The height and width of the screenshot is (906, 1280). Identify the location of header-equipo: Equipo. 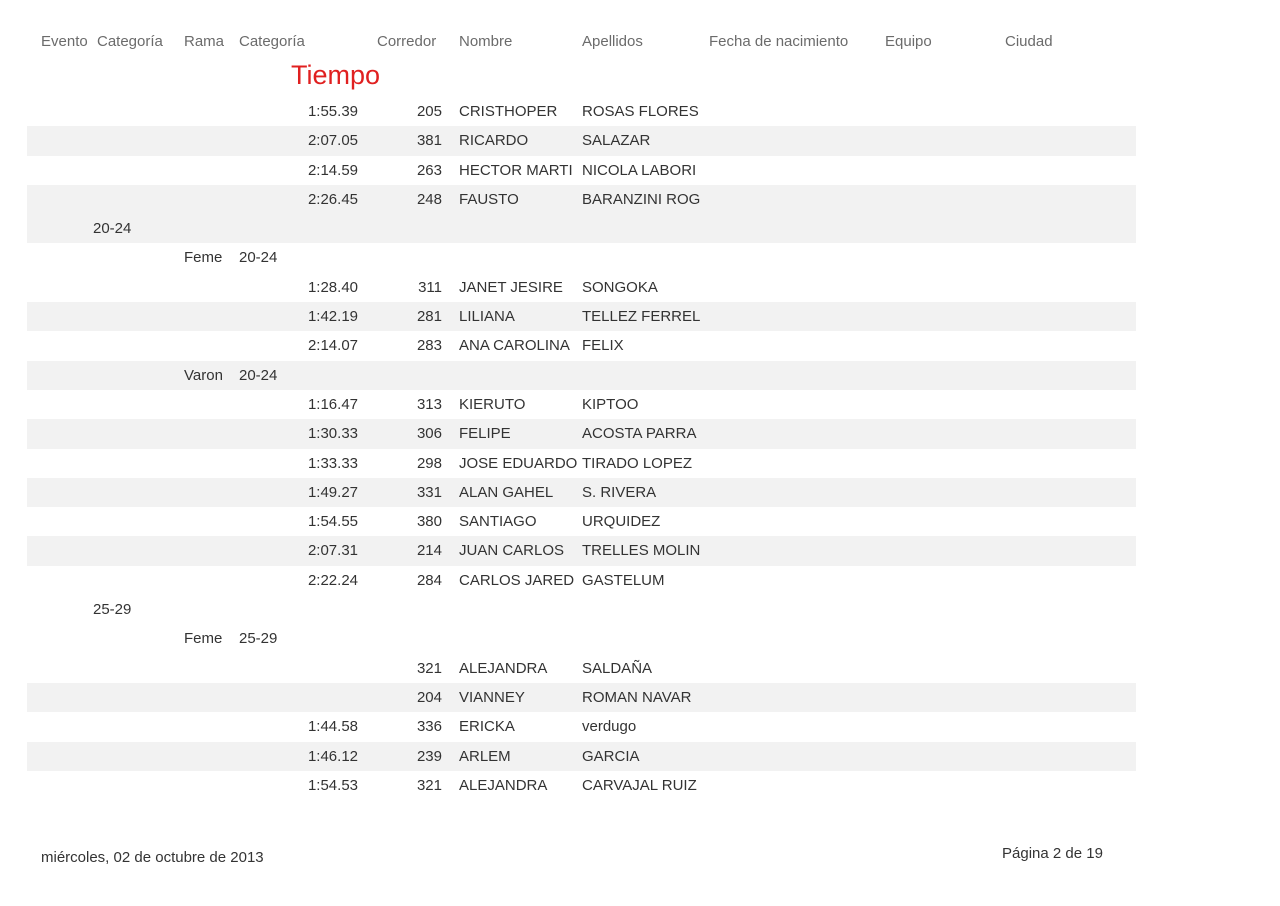
(908, 41).